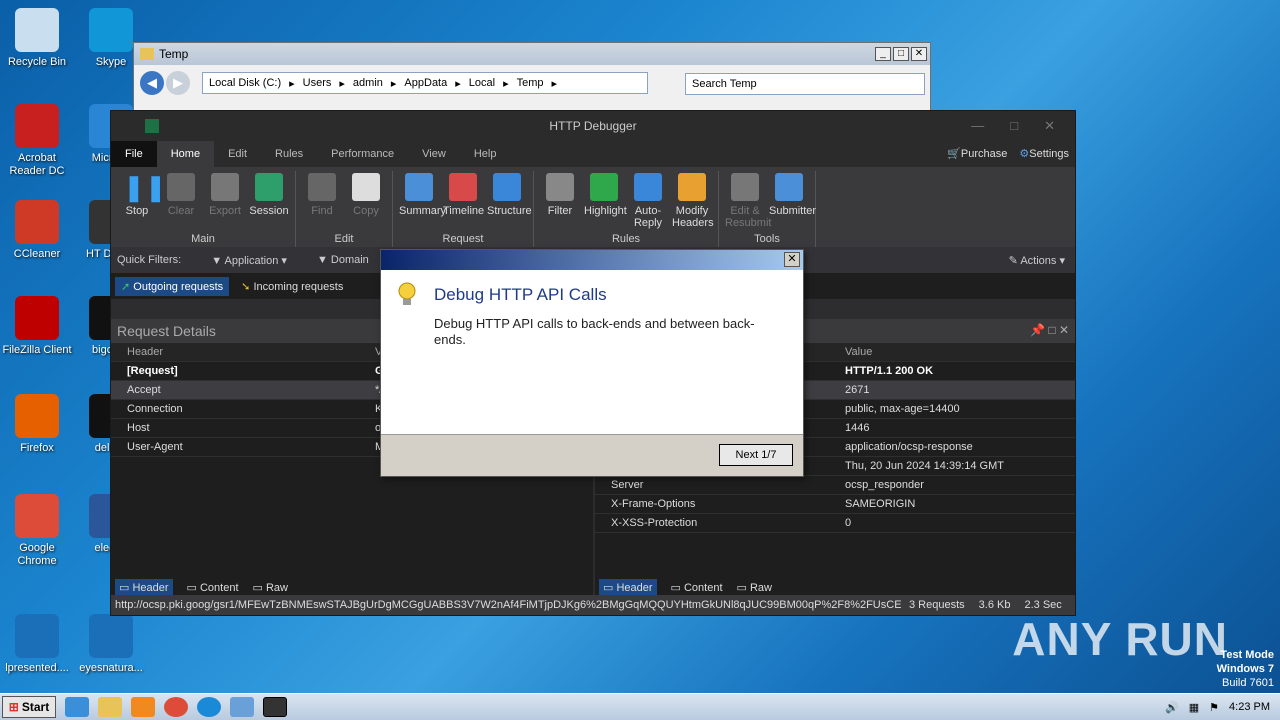  What do you see at coordinates (509, 194) in the screenshot?
I see `structure-button: Structure` at bounding box center [509, 194].